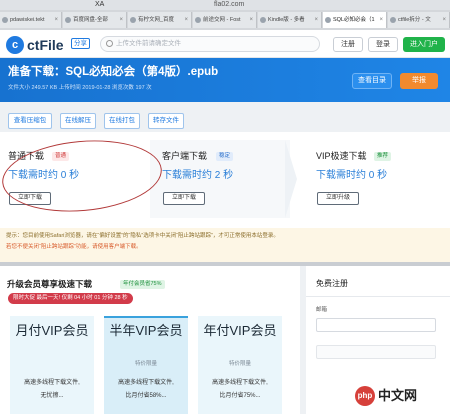 Image resolution: width=450 pixels, height=414 pixels. I want to click on register-button: 登录, so click(383, 44).